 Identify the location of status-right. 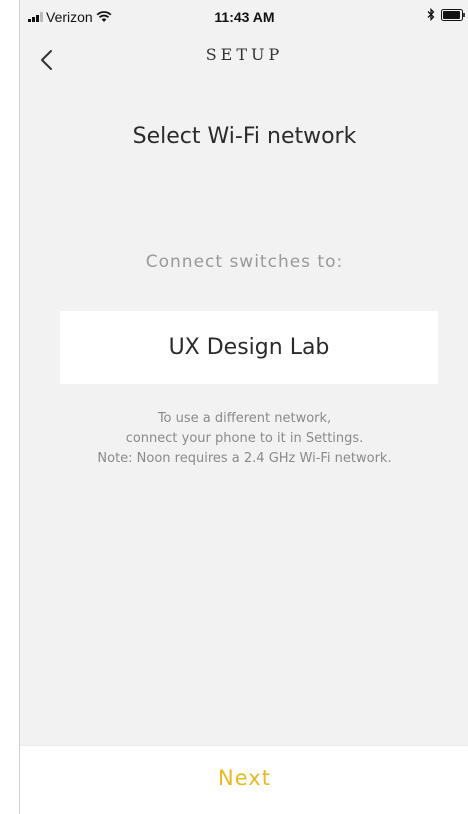
(446, 14).